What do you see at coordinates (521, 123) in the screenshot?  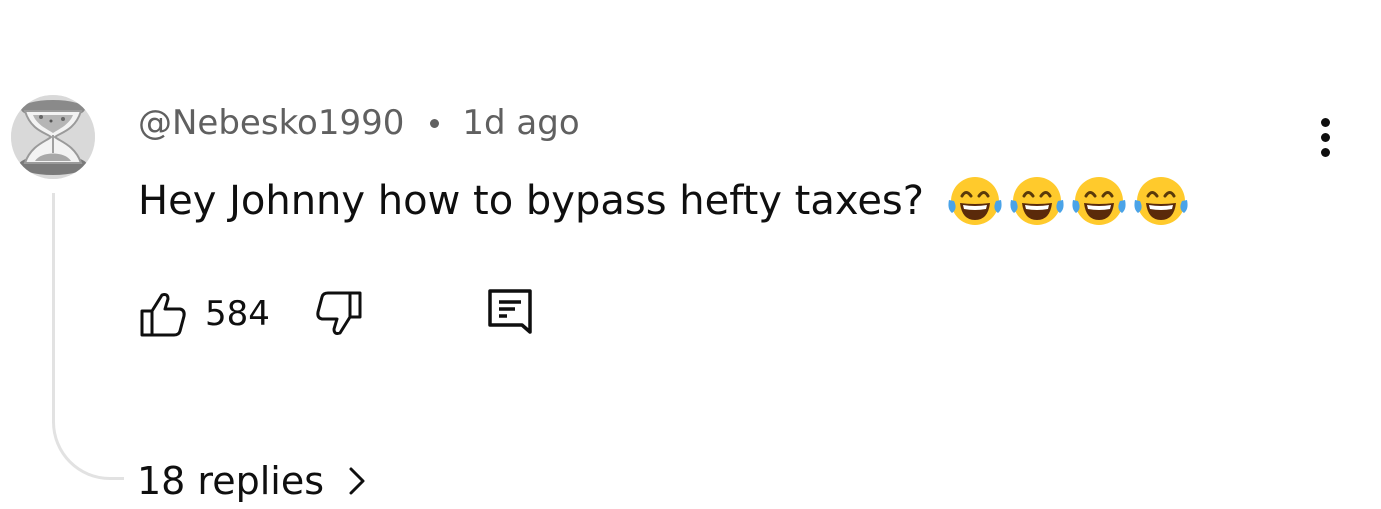 I see `comment-time: 1d ago` at bounding box center [521, 123].